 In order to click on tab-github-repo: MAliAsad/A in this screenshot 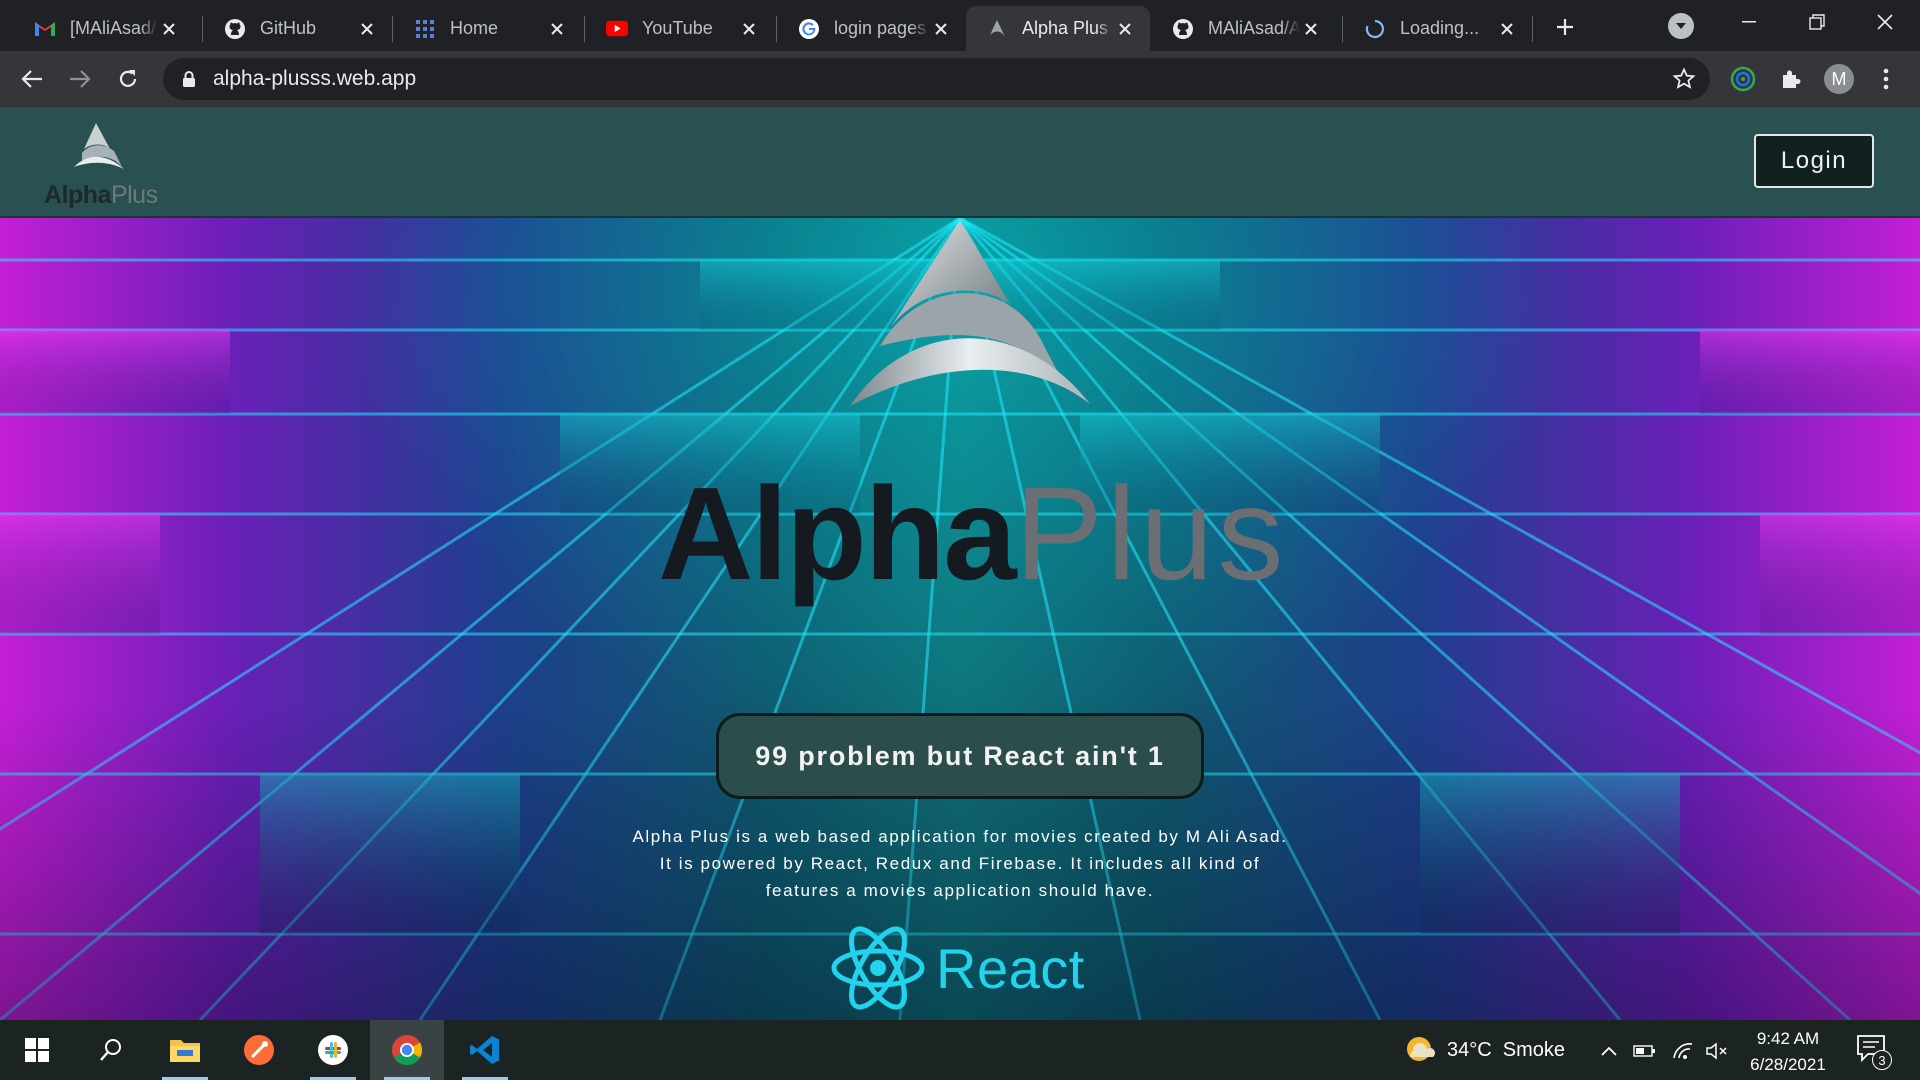, I will do `click(1244, 28)`.